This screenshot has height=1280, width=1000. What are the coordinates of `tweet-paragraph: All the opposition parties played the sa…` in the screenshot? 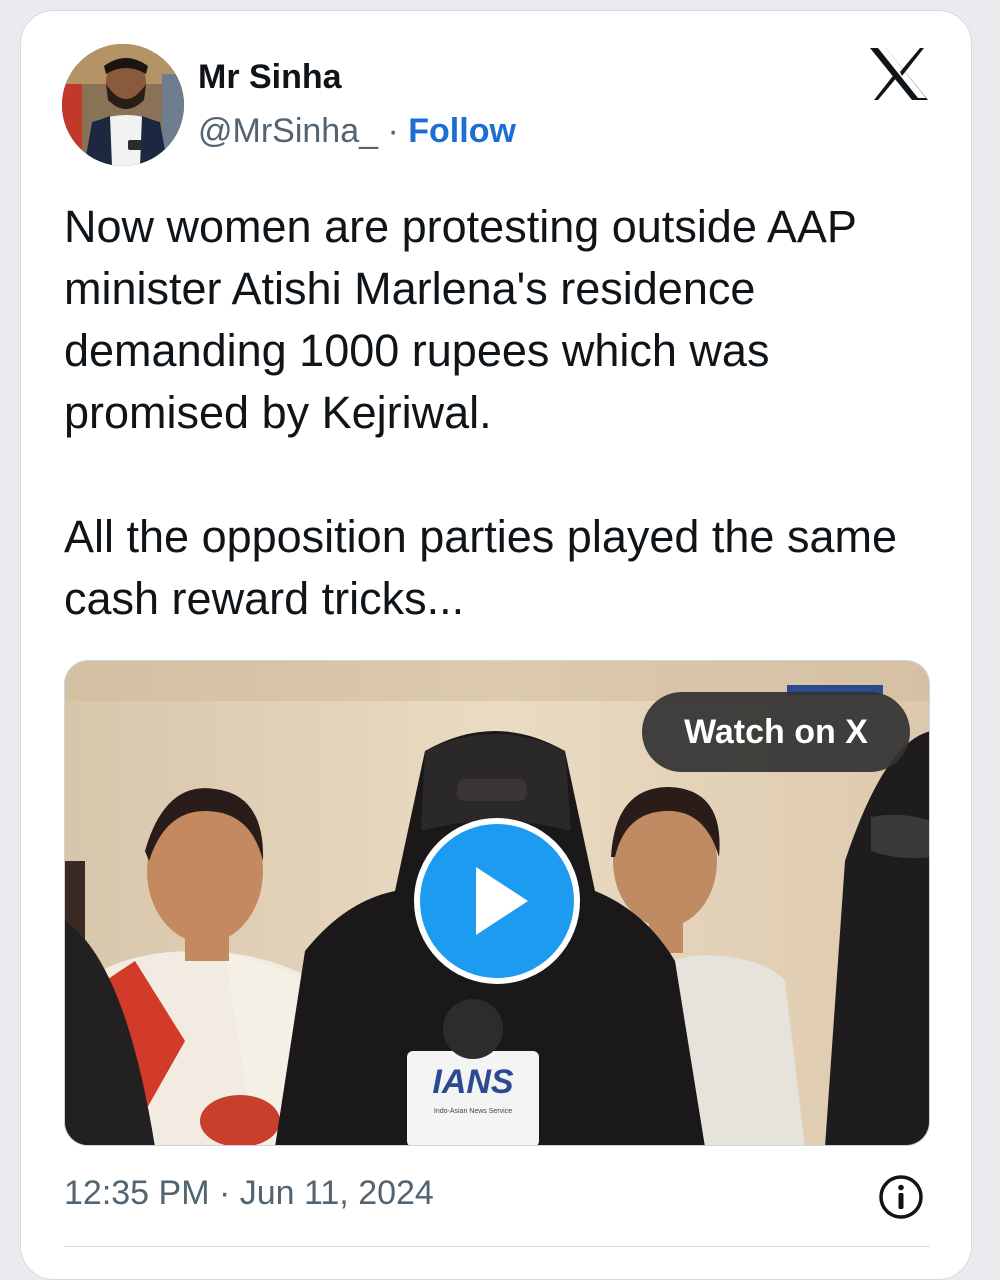 It's located at (481, 567).